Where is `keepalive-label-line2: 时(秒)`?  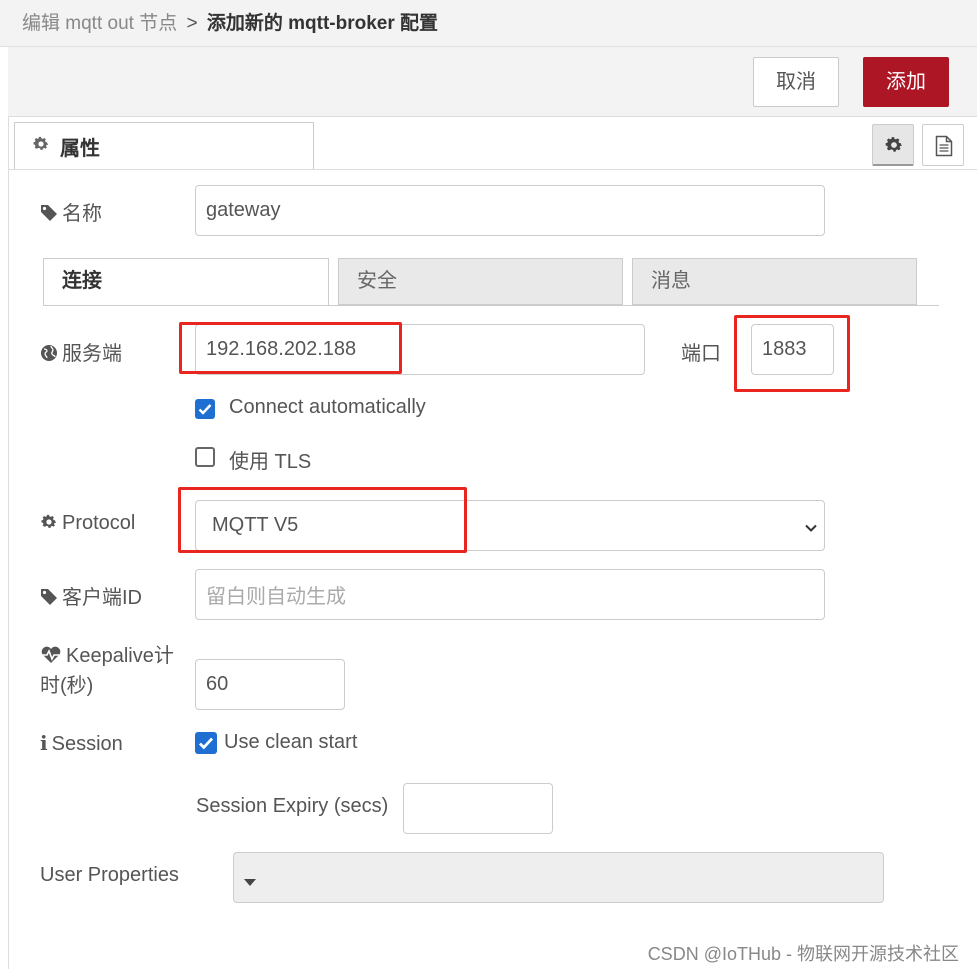
keepalive-label-line2: 时(秒) is located at coordinates (67, 686).